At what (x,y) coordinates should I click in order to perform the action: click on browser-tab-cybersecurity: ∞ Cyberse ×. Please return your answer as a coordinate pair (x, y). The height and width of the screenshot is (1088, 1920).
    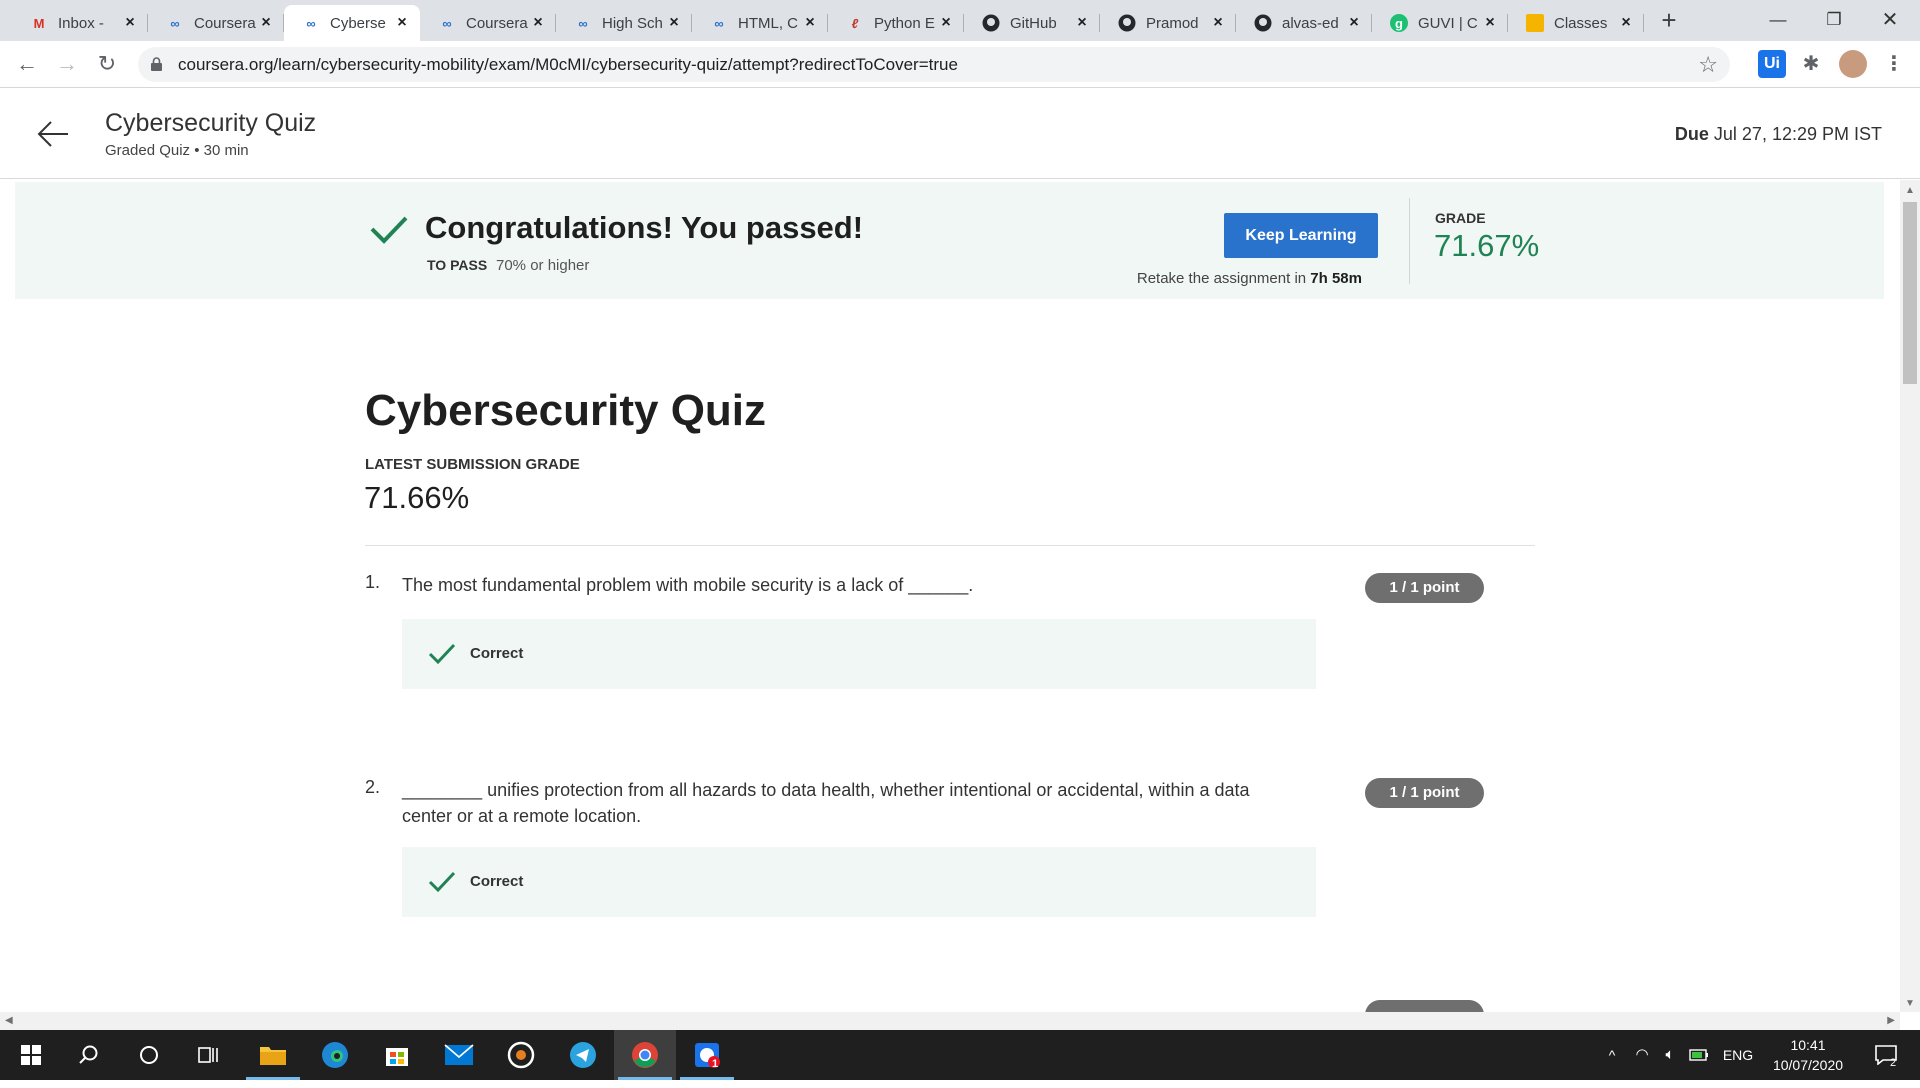
    Looking at the image, I should click on (352, 23).